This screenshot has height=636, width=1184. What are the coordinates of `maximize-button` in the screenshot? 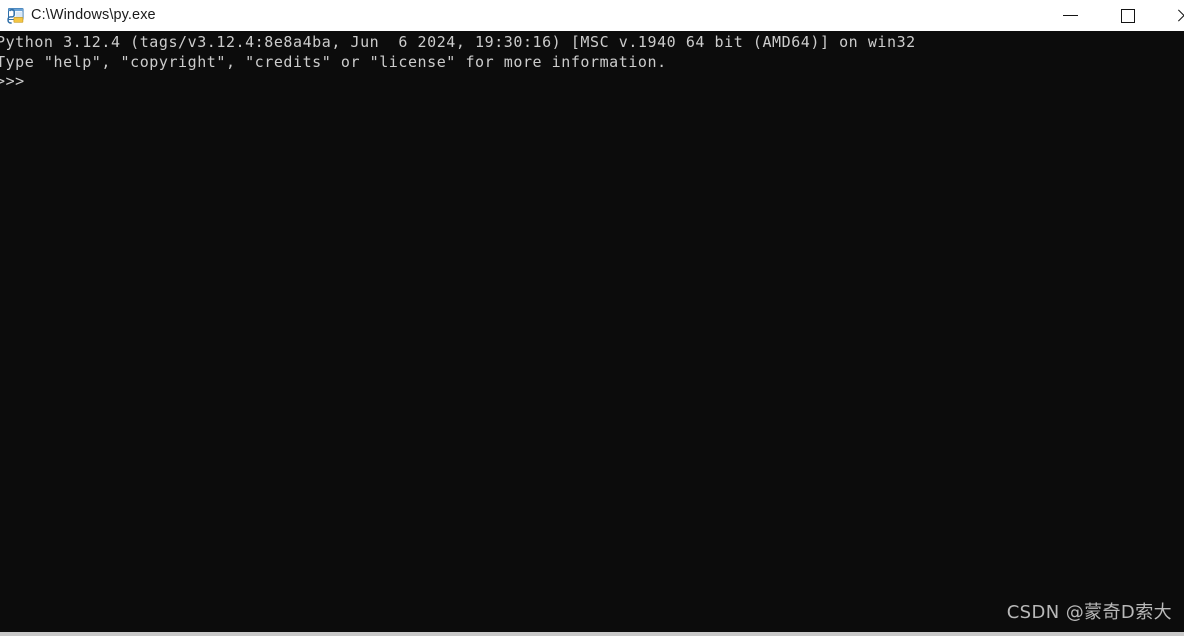 It's located at (1128, 15).